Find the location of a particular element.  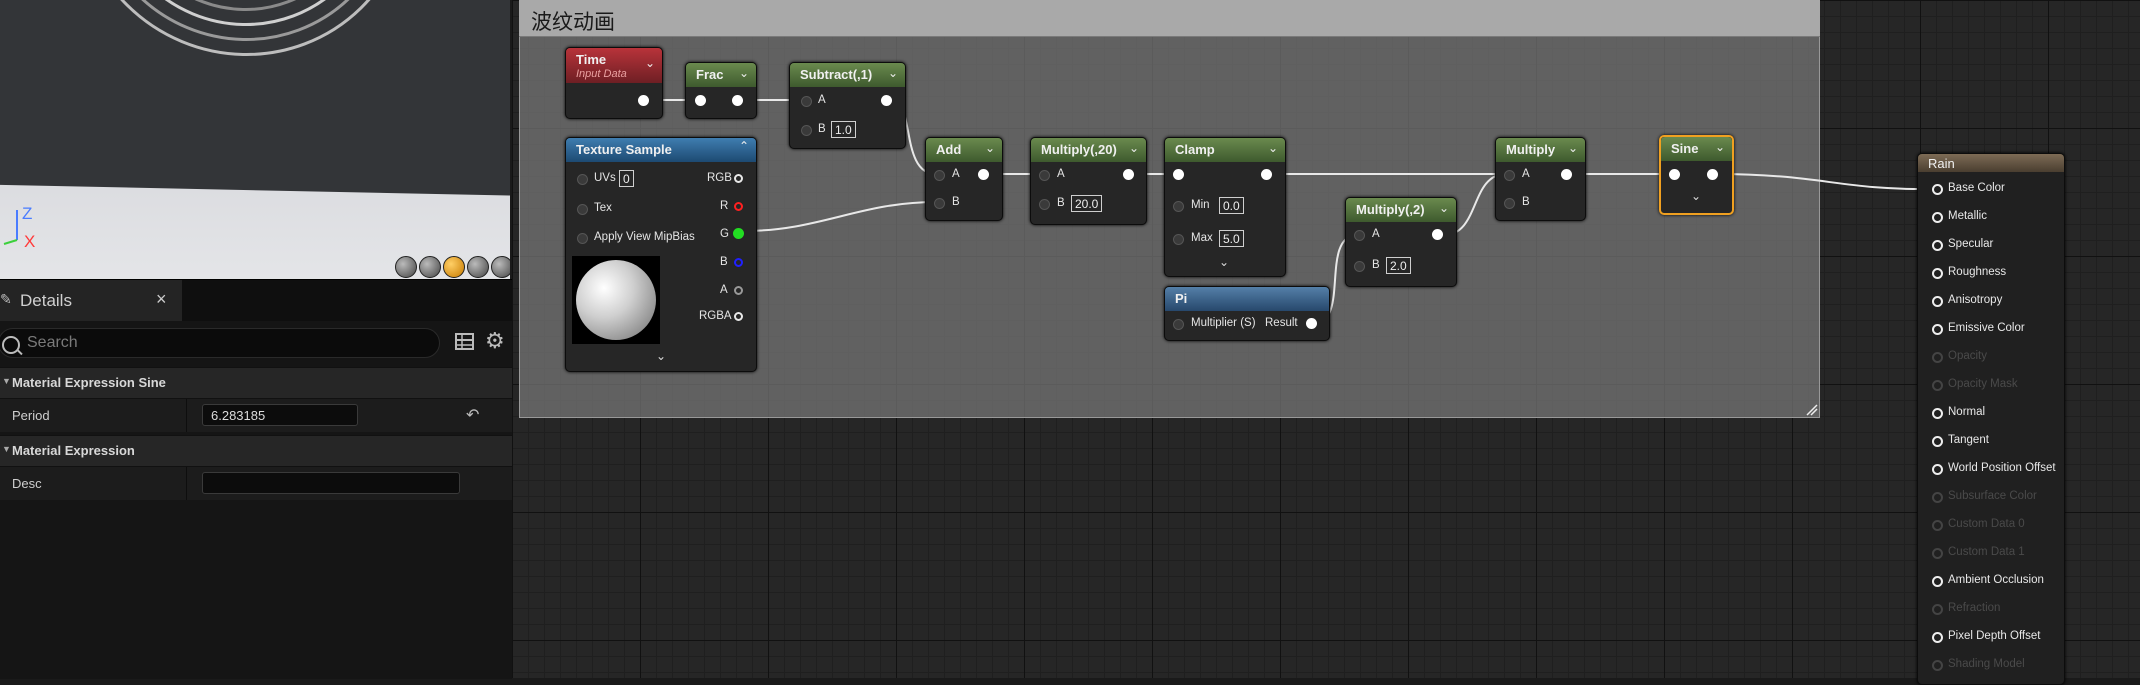

input-pin-tex is located at coordinates (582, 209).